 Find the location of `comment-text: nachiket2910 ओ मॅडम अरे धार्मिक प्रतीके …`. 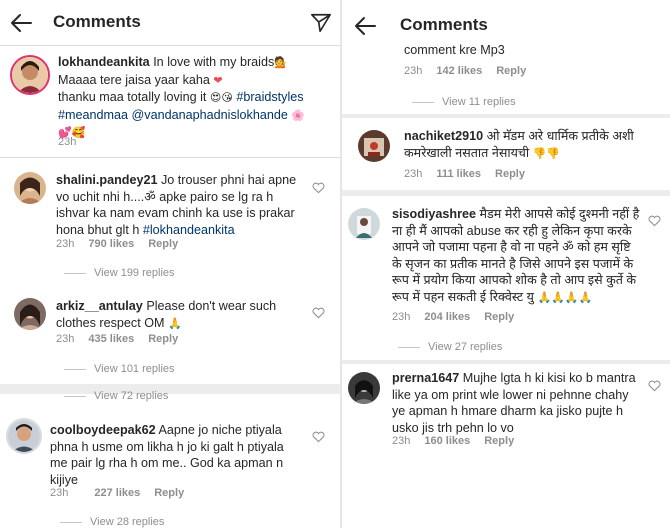

comment-text: nachiket2910 ओ मॅडम अरे धार्मिक प्रतीके … is located at coordinates (534, 145).